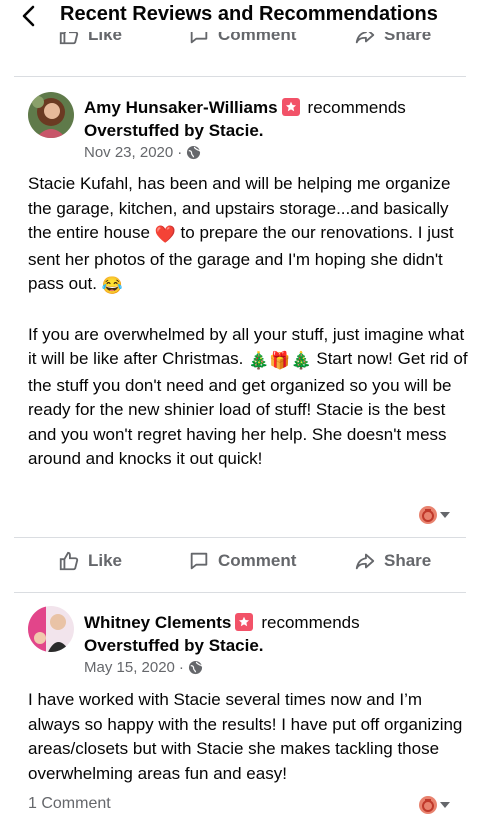  What do you see at coordinates (69, 804) in the screenshot?
I see `comments-link: 1 Comment` at bounding box center [69, 804].